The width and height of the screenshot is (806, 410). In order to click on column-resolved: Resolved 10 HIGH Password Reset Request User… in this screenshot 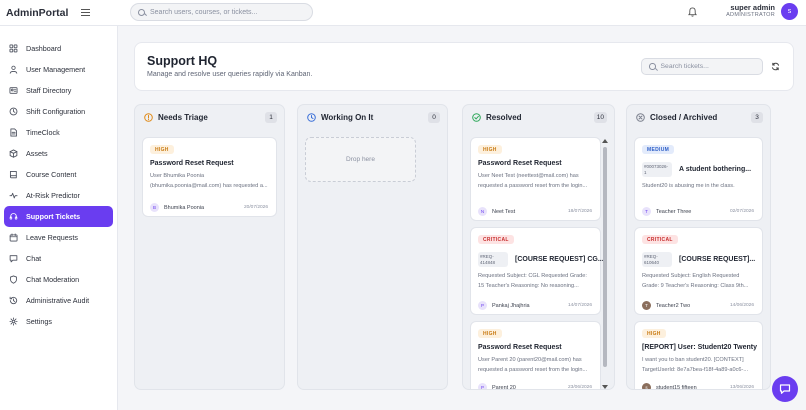, I will do `click(538, 247)`.